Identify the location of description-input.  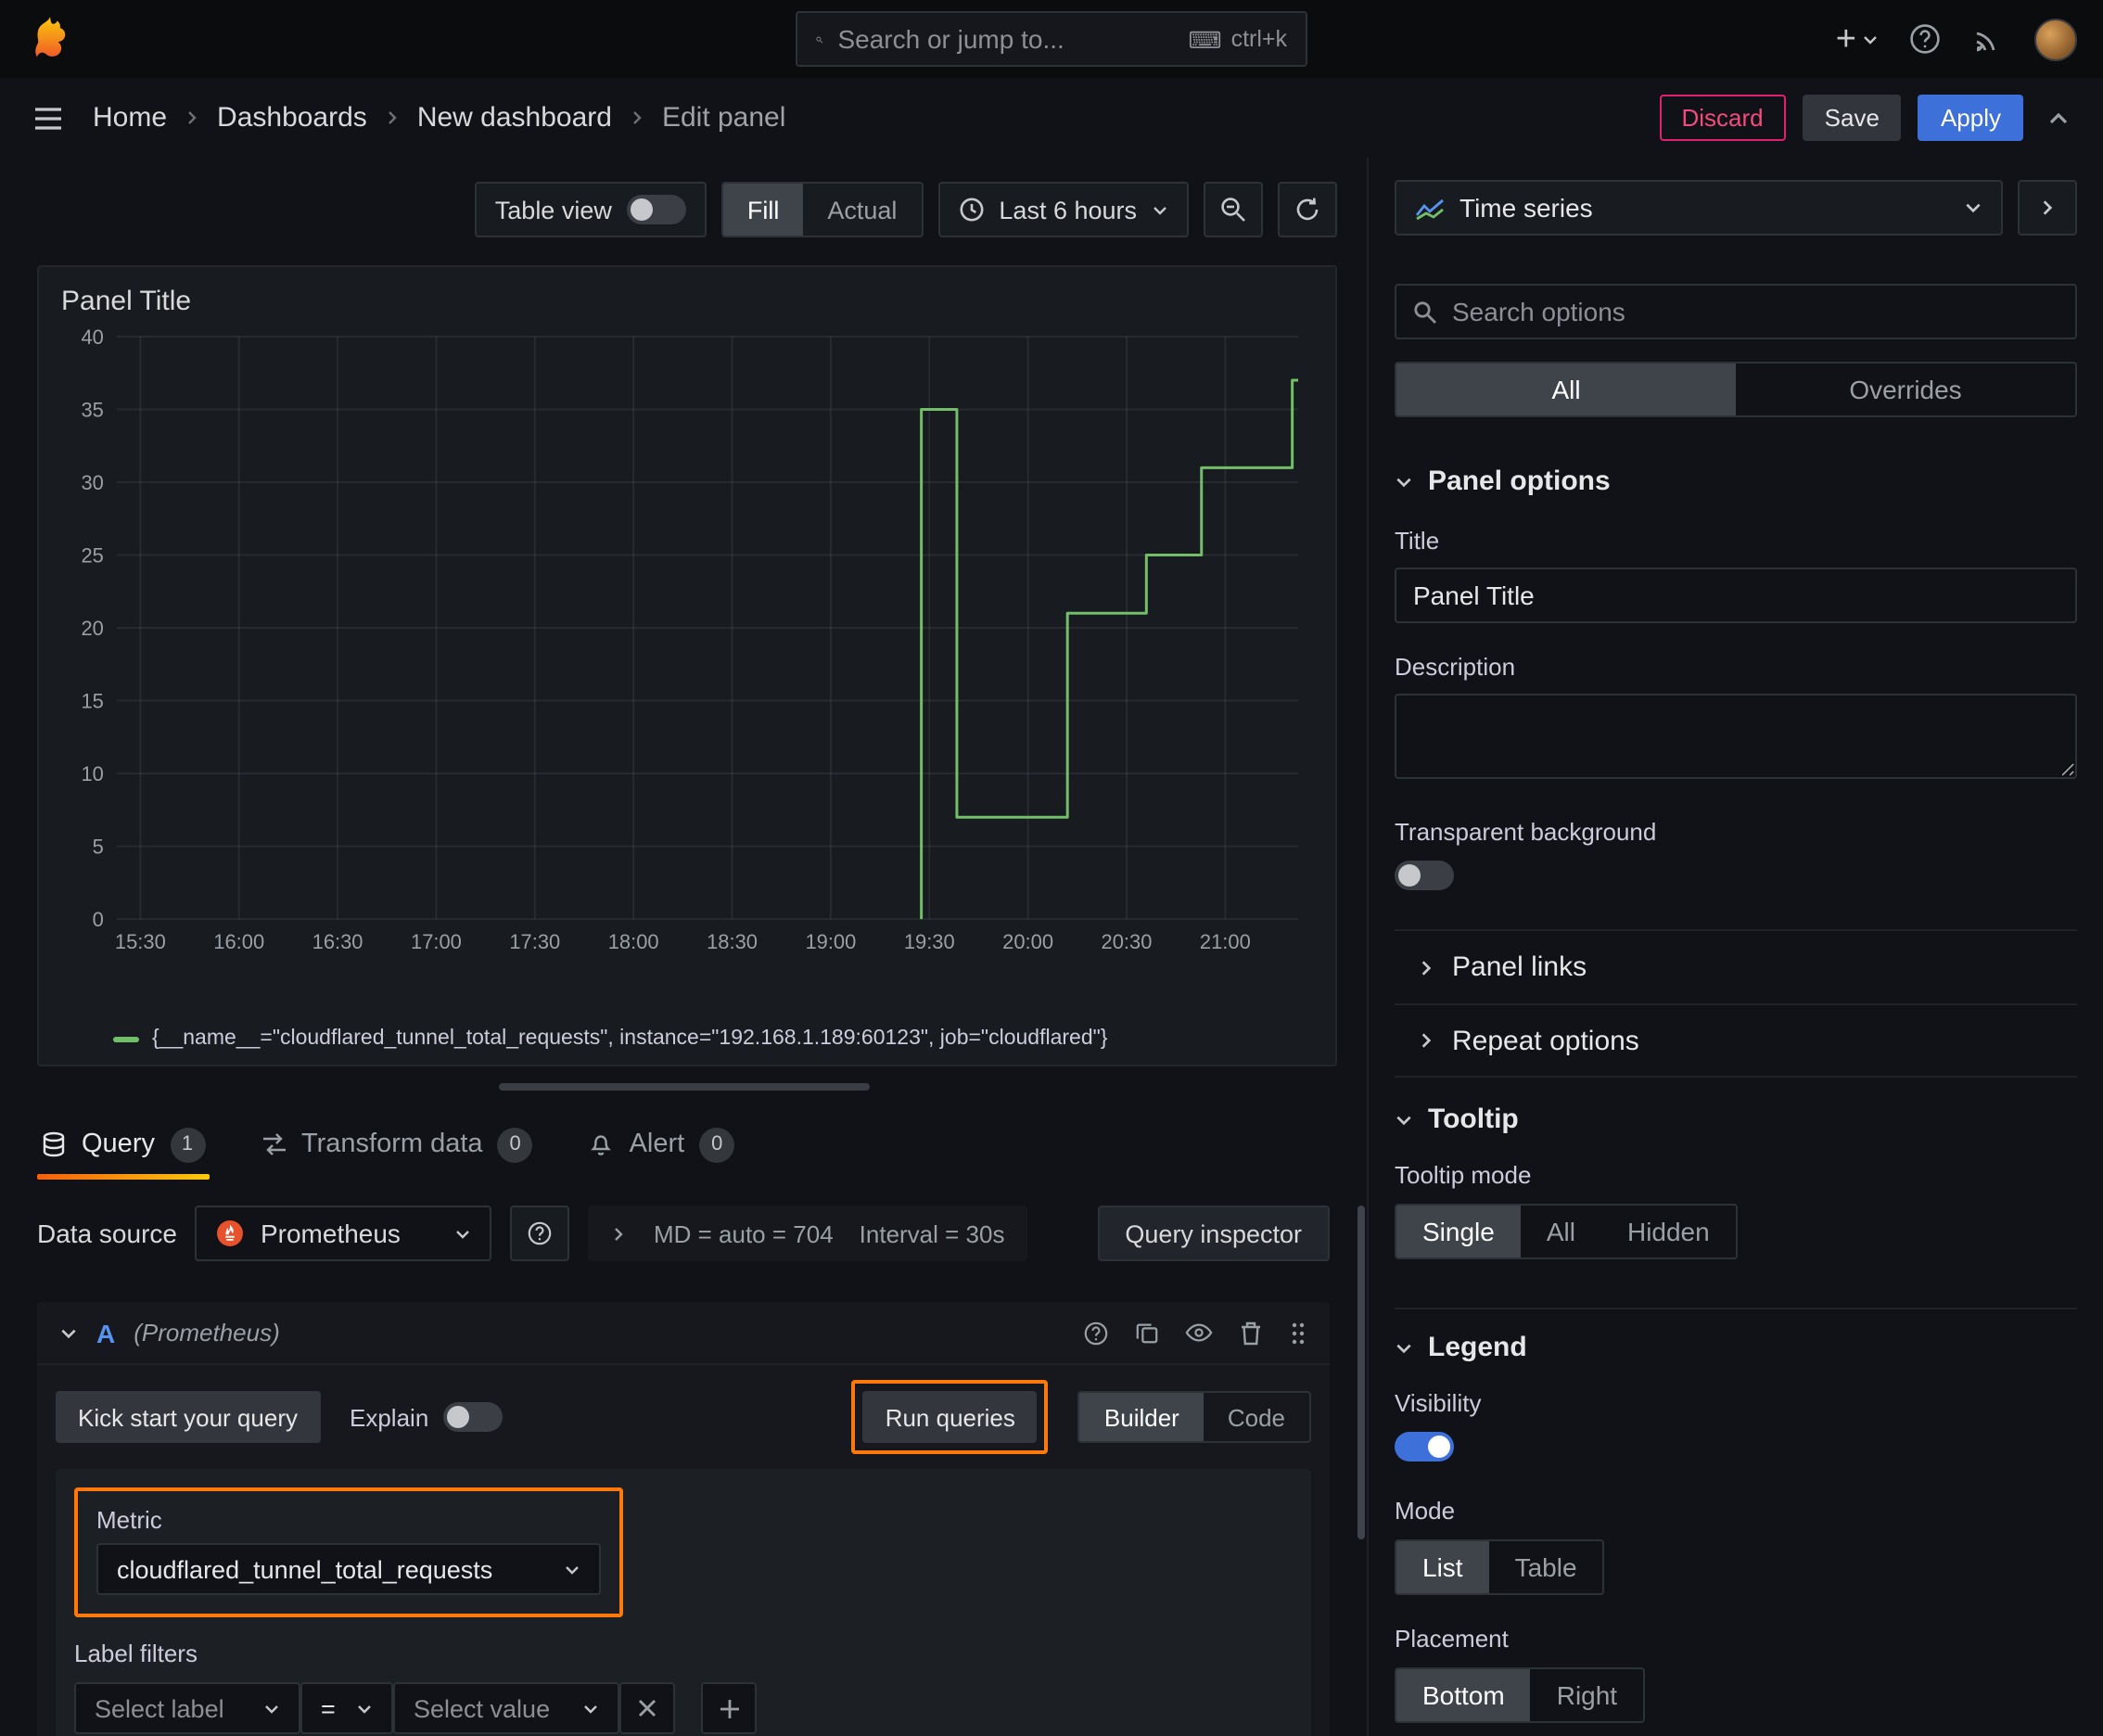
(1736, 736).